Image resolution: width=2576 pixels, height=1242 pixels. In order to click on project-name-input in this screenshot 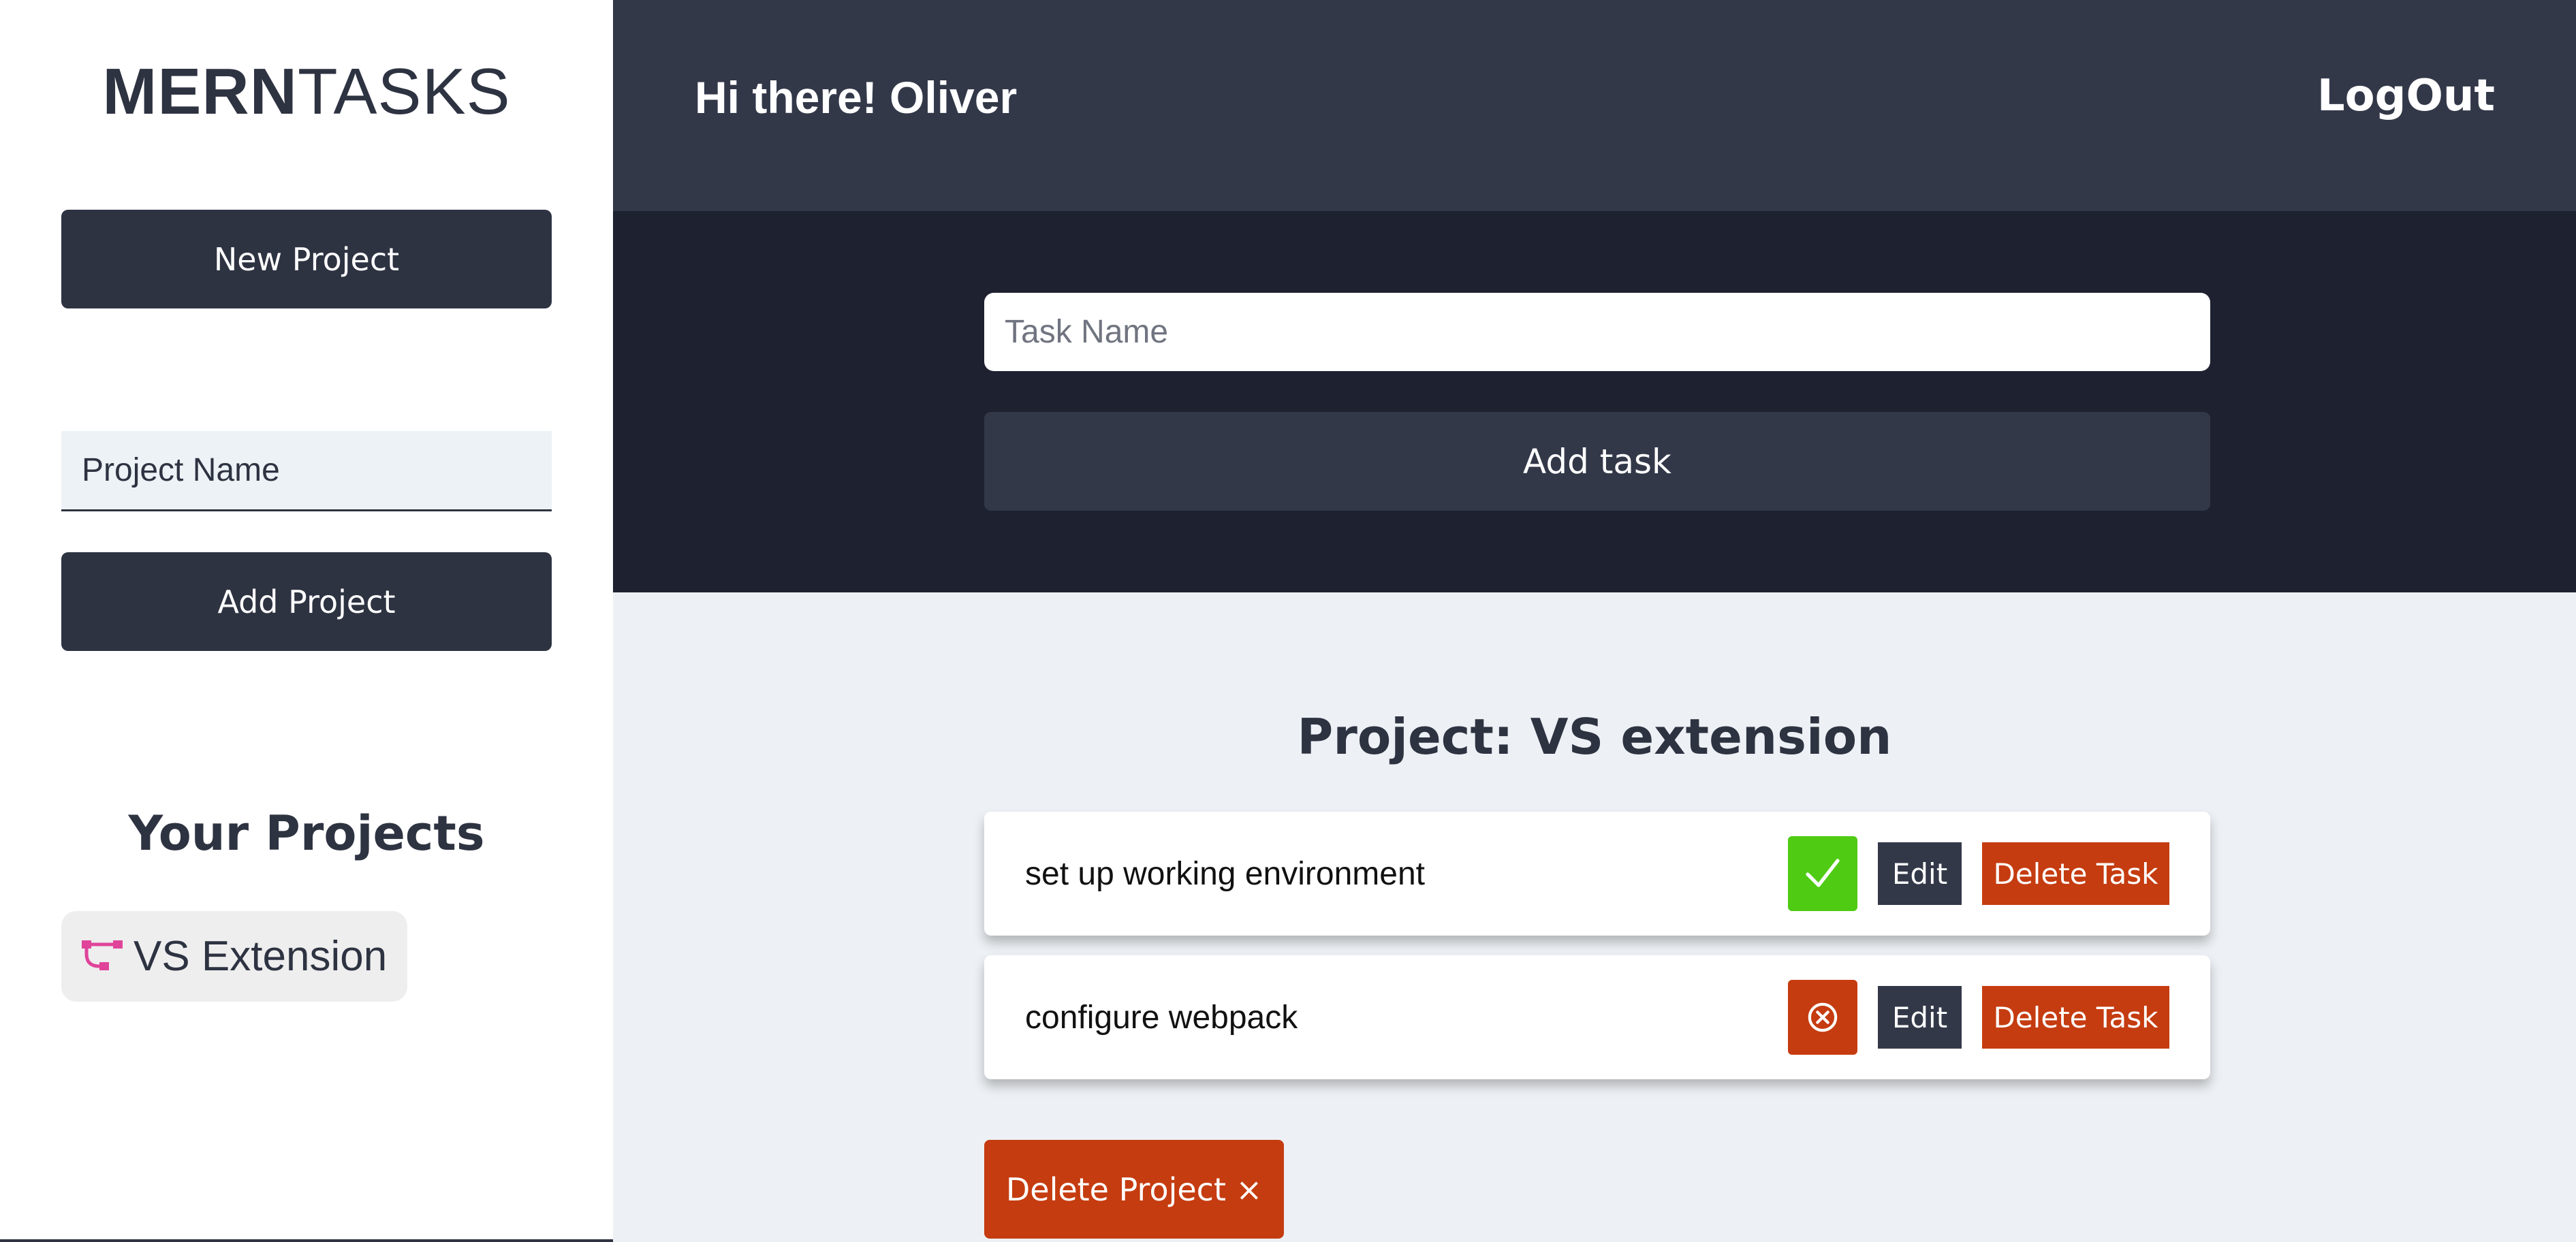, I will do `click(306, 471)`.